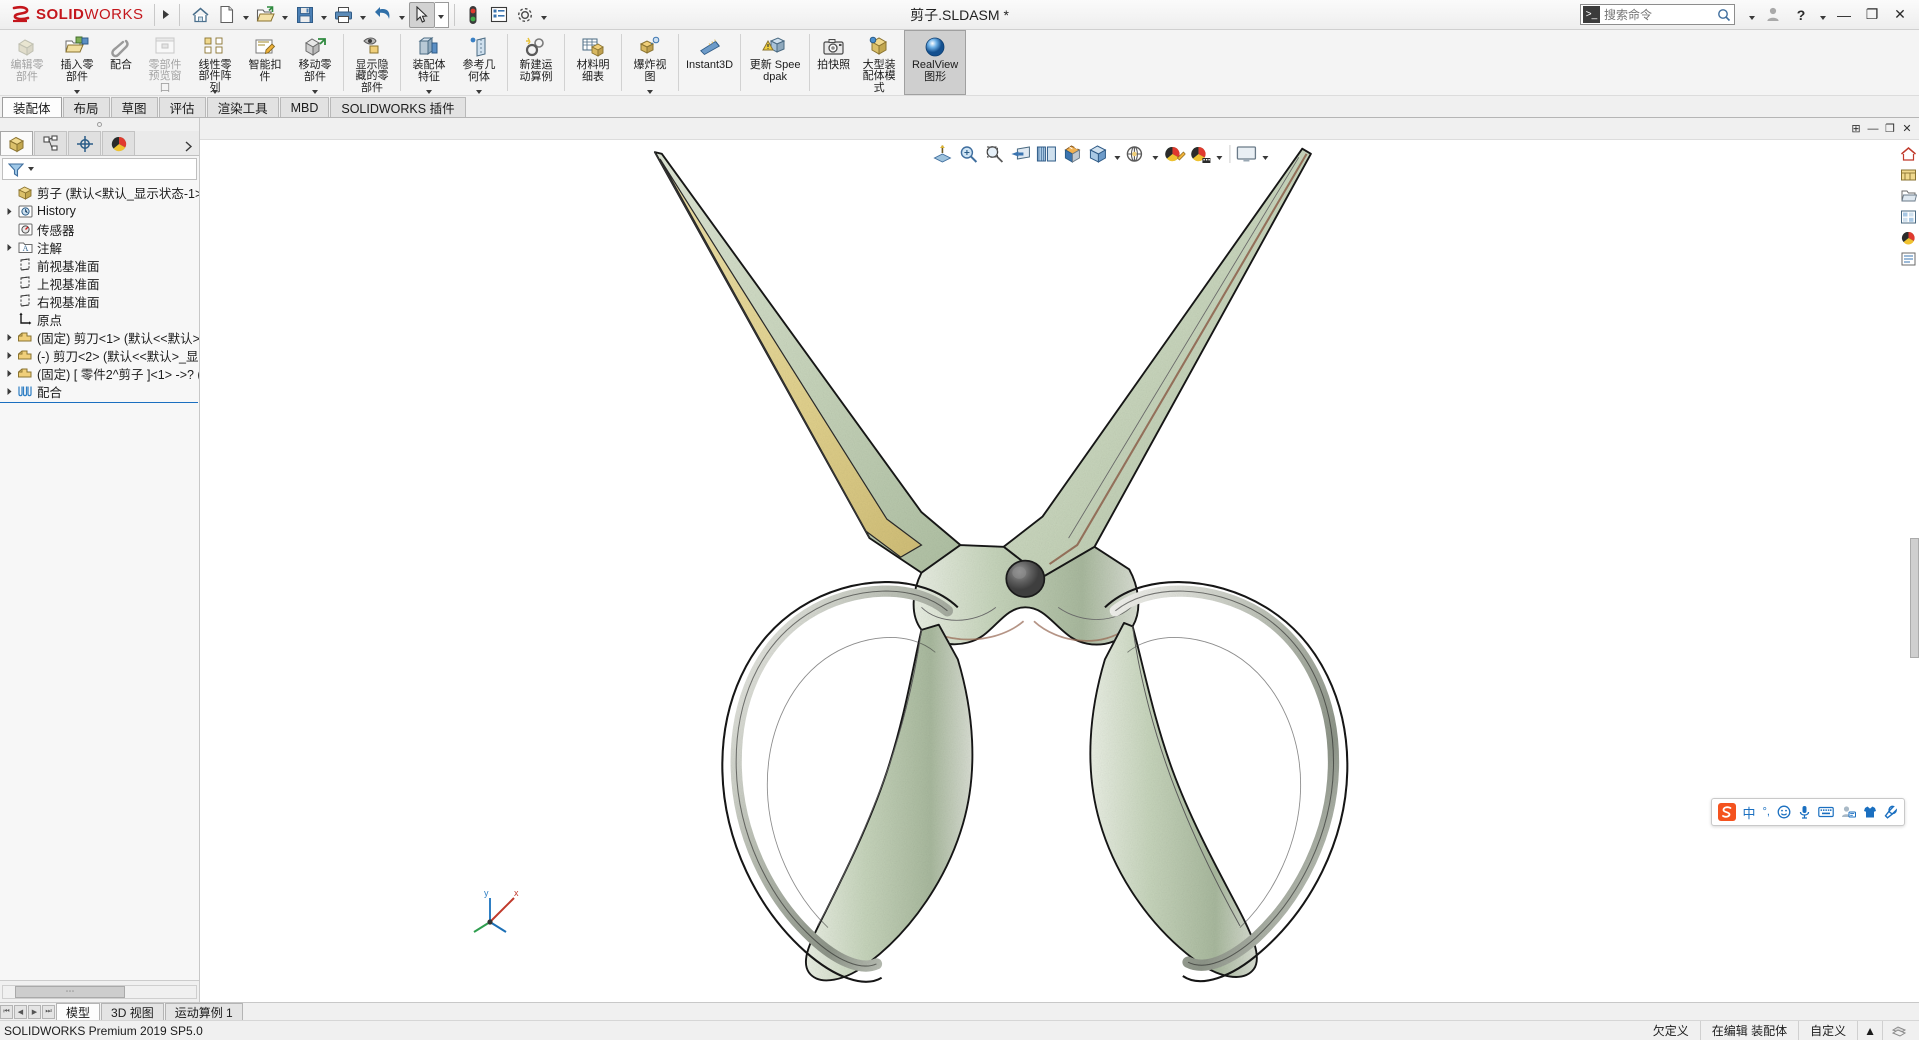  Describe the element at coordinates (48, 1011) in the screenshot. I see `tab-nav-last: ⏭` at that location.